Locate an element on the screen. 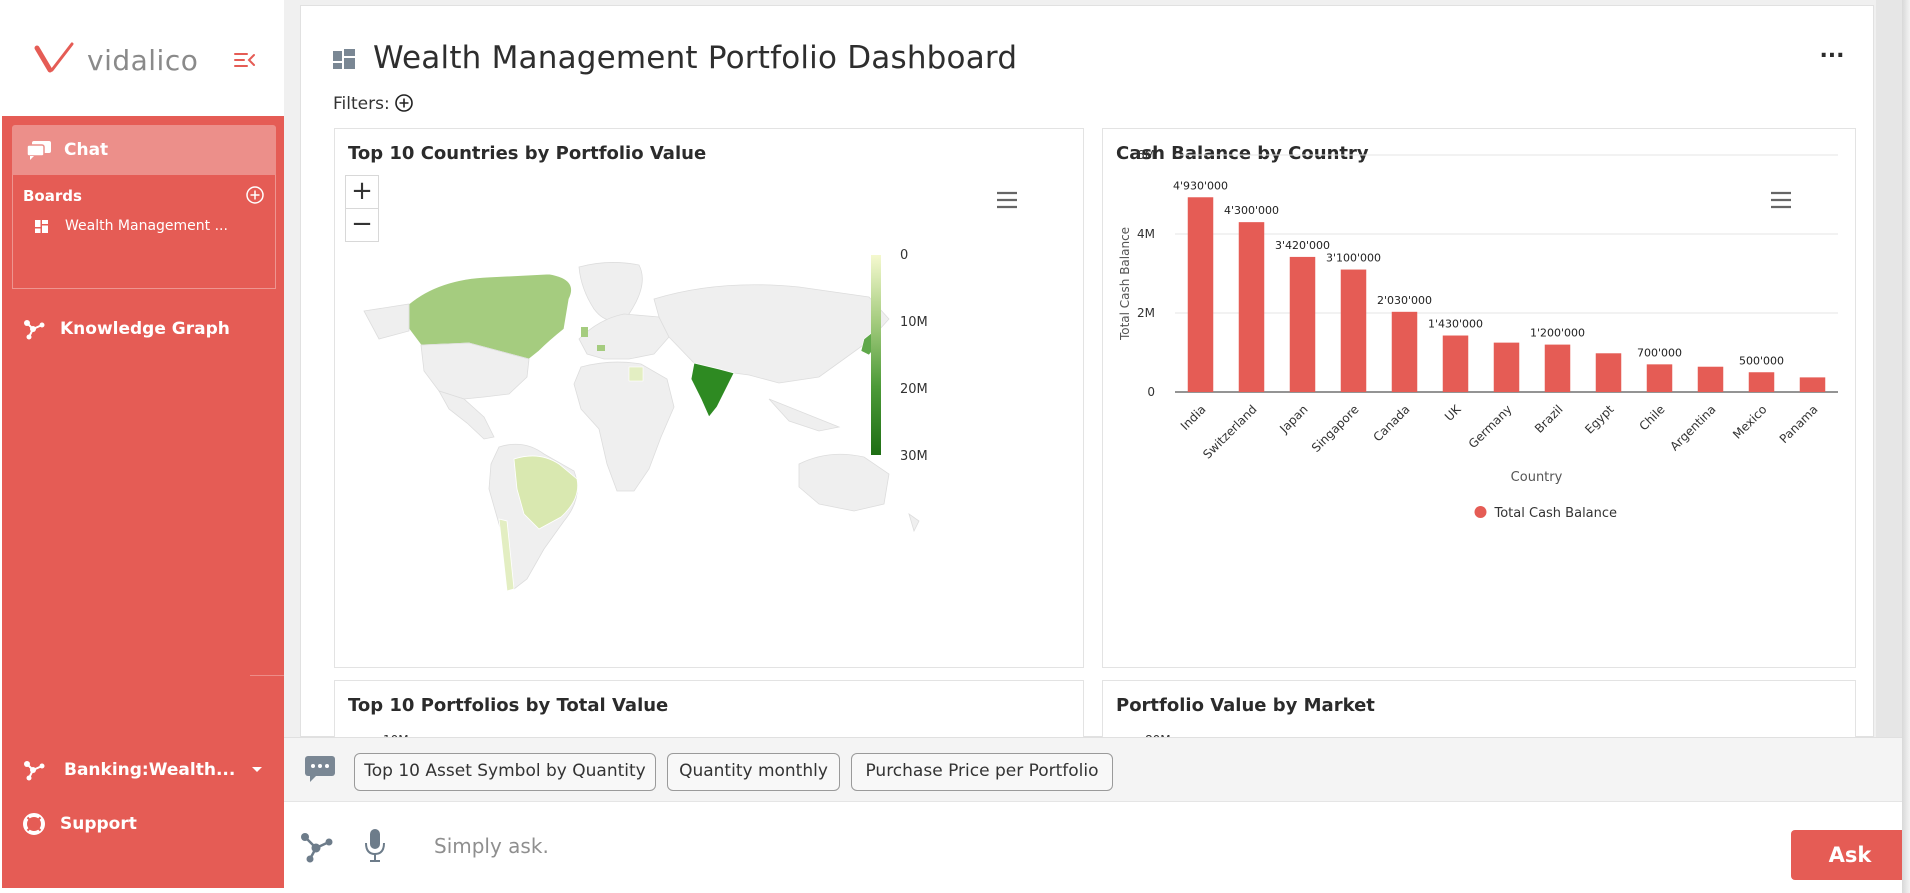  map-color-legend is located at coordinates (876, 355).